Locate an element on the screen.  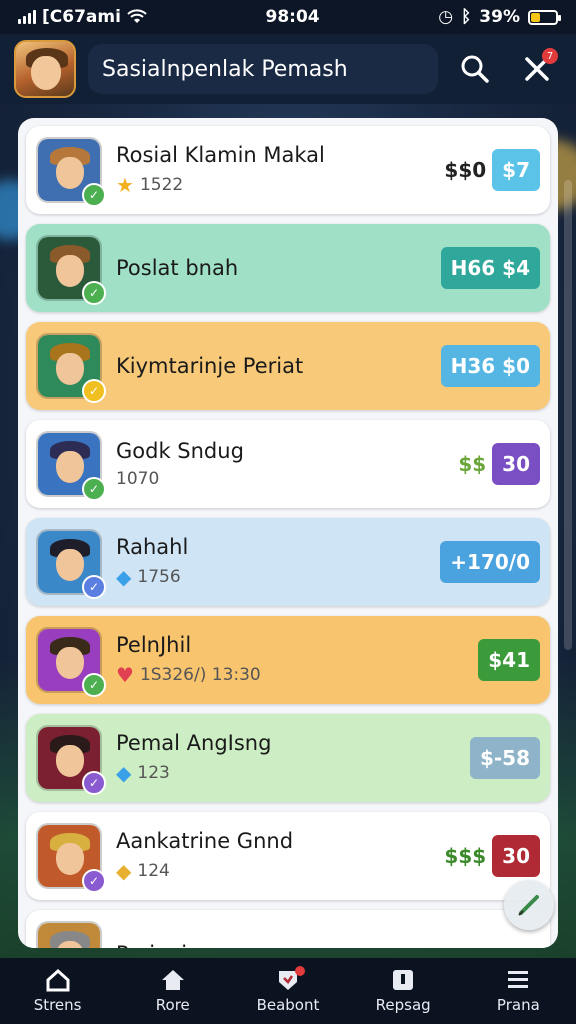
list-item: ✓ Poslat bnah H66 $4 is located at coordinates (288, 268).